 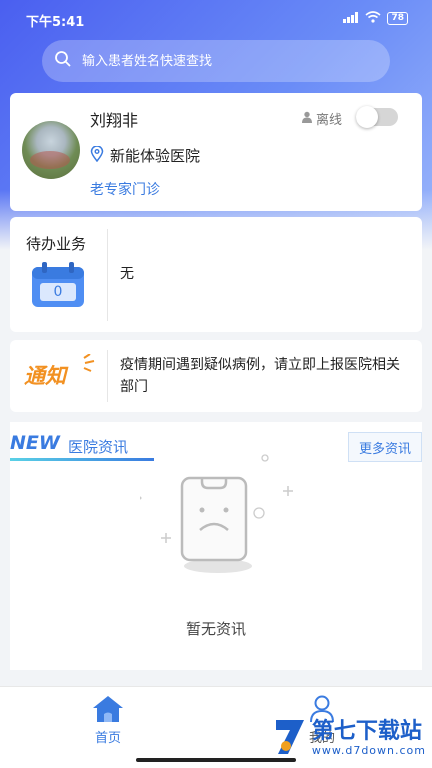 I want to click on todo-title: 待办业务, so click(x=56, y=244).